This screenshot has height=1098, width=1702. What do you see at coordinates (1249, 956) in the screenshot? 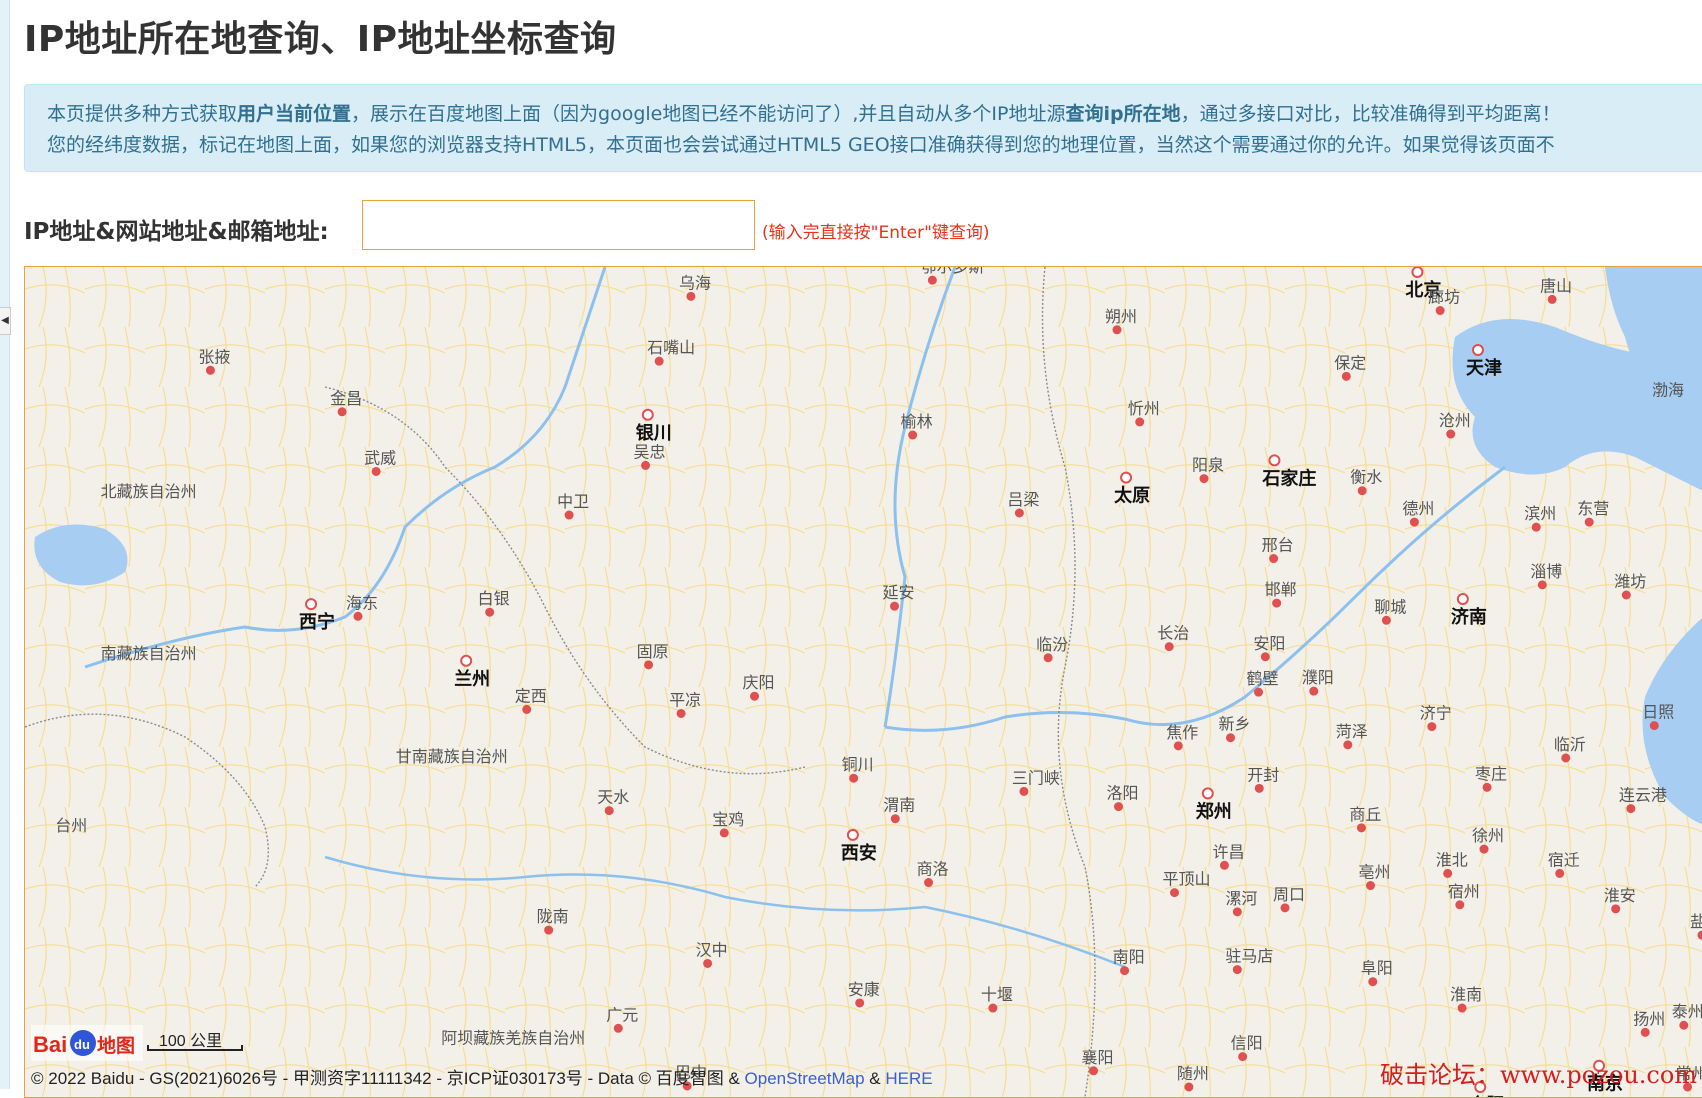
I see `city-83-label: 驻马店` at bounding box center [1249, 956].